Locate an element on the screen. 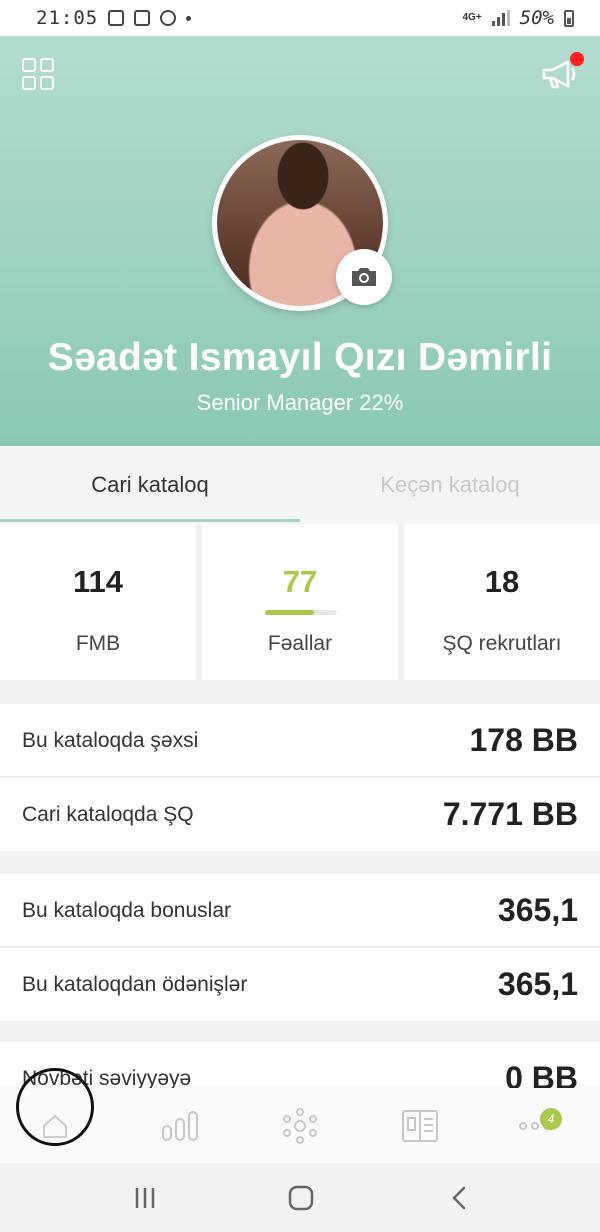 The height and width of the screenshot is (1232, 600). row-label: Bu kataloqda şəxsi is located at coordinates (110, 740).